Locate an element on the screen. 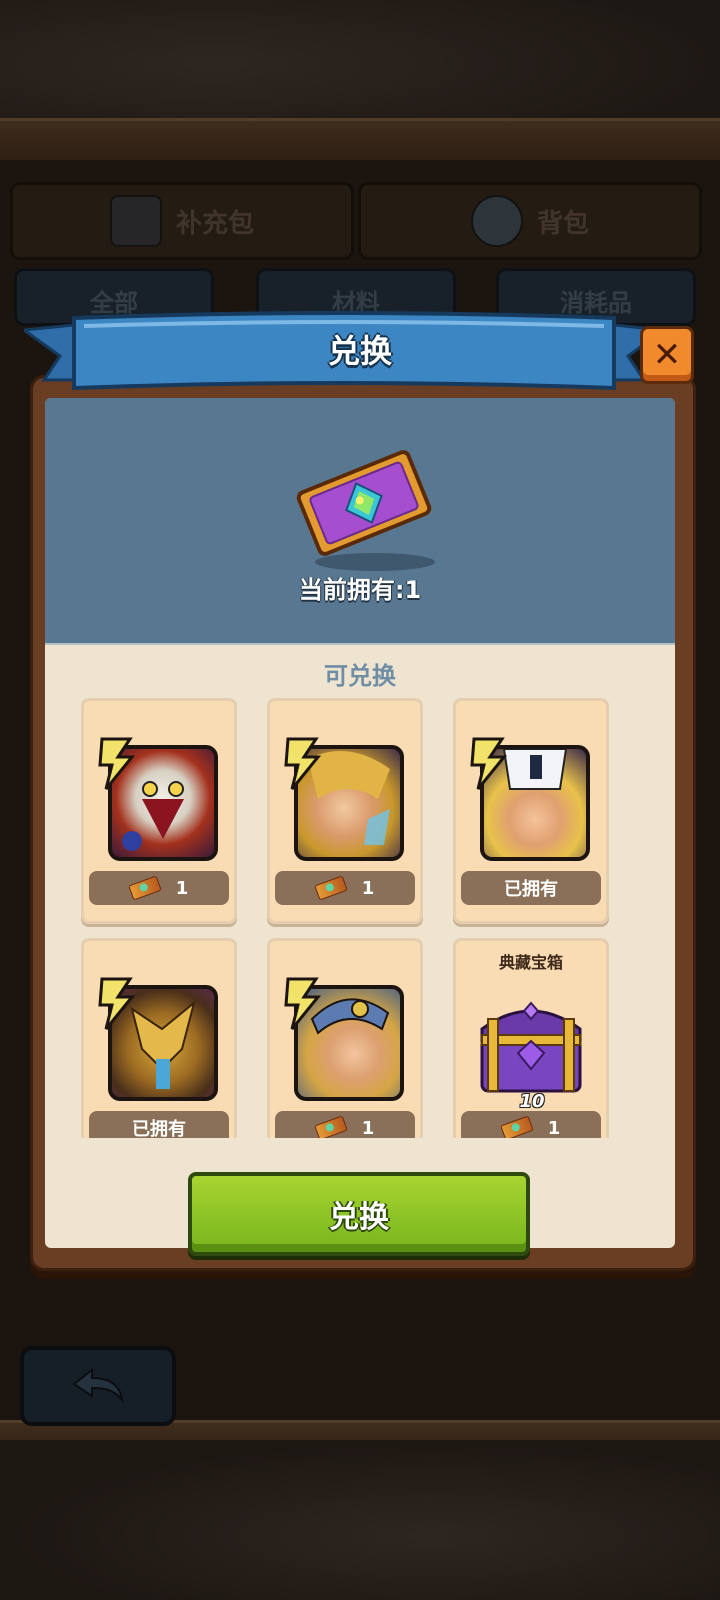  exchange-item-4: 已拥有 is located at coordinates (159, 1038).